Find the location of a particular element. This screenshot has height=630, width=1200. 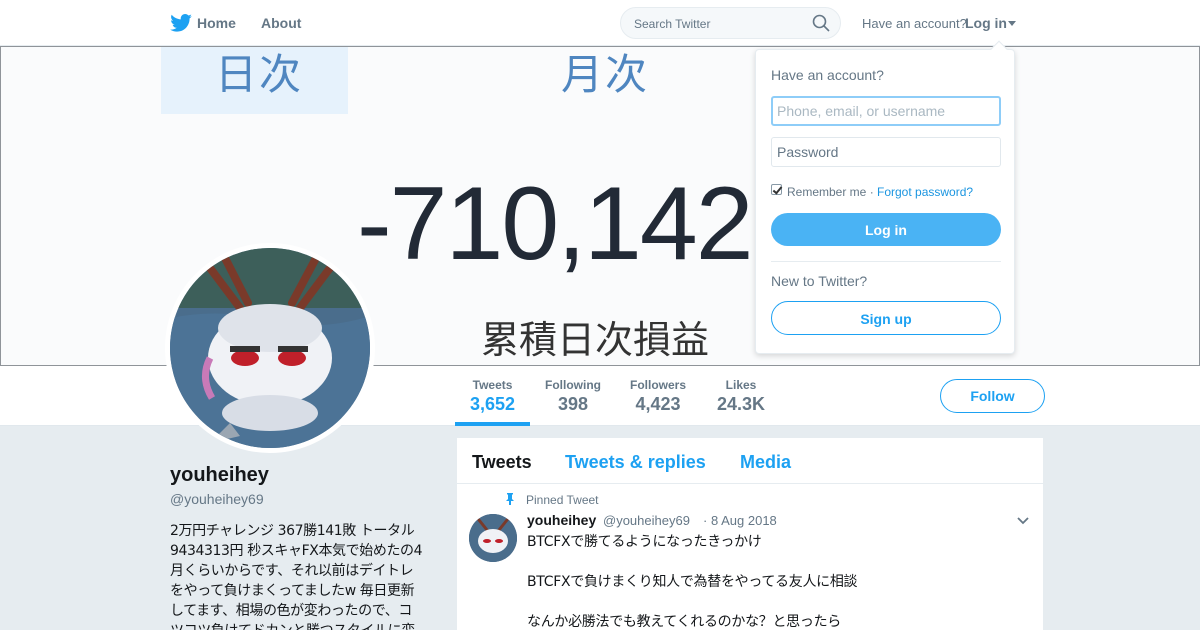

tweet-line: BTCFXで勝てるようになったきっかけ is located at coordinates (644, 542).